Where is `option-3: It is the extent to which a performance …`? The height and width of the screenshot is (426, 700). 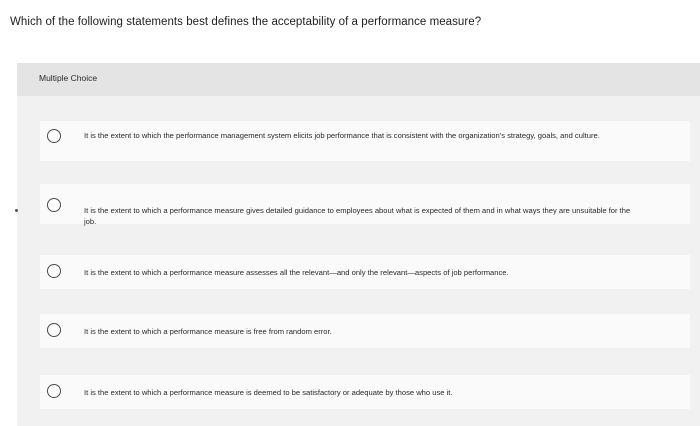
option-3: It is the extent to which a performance … is located at coordinates (365, 272).